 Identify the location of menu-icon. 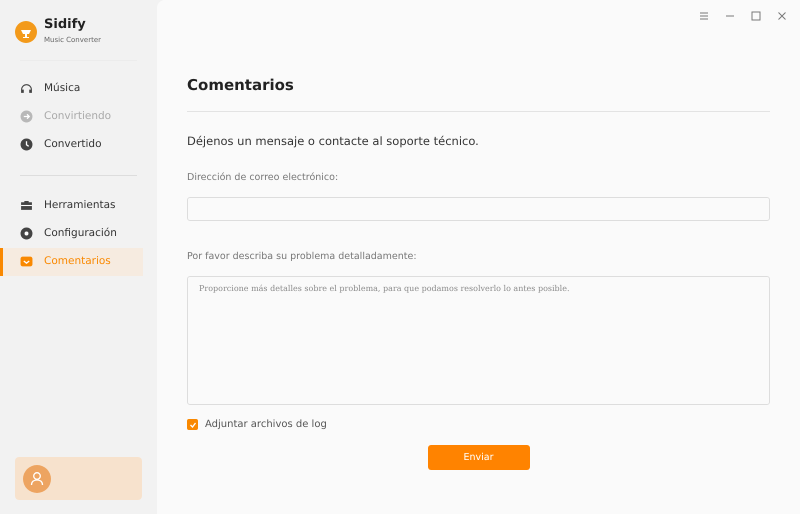
(704, 16).